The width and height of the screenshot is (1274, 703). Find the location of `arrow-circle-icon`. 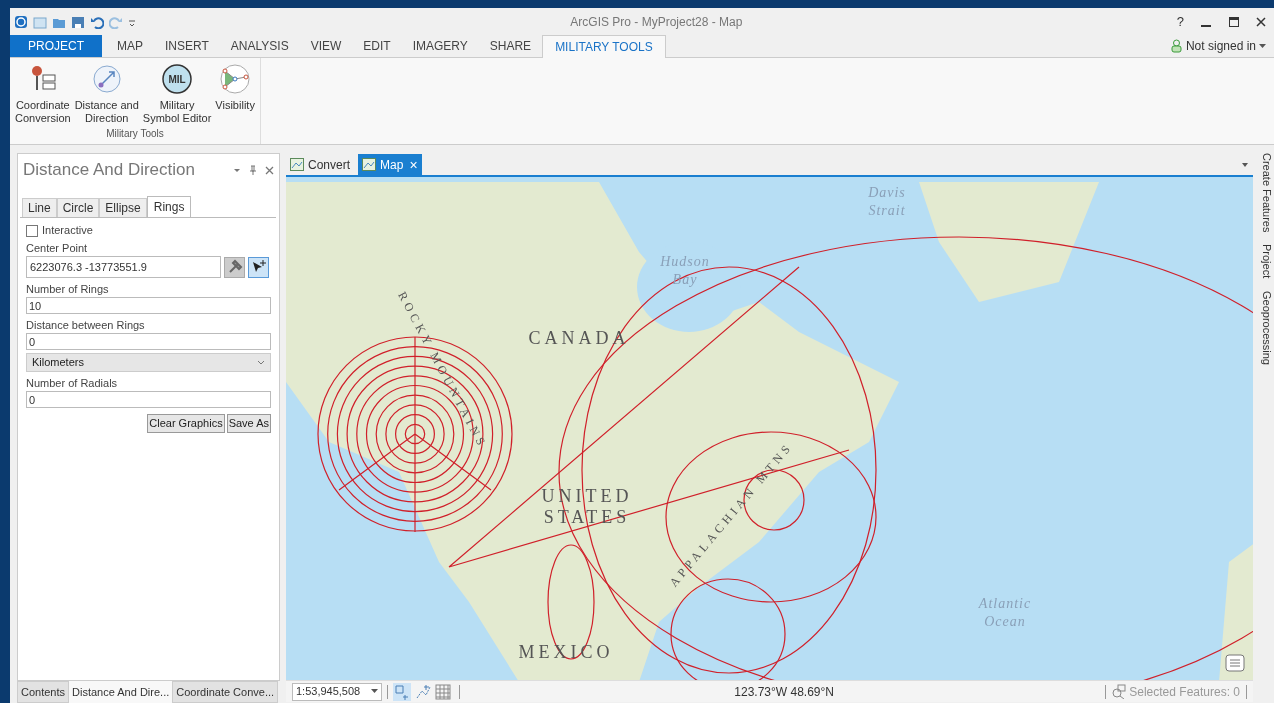

arrow-circle-icon is located at coordinates (106, 79).